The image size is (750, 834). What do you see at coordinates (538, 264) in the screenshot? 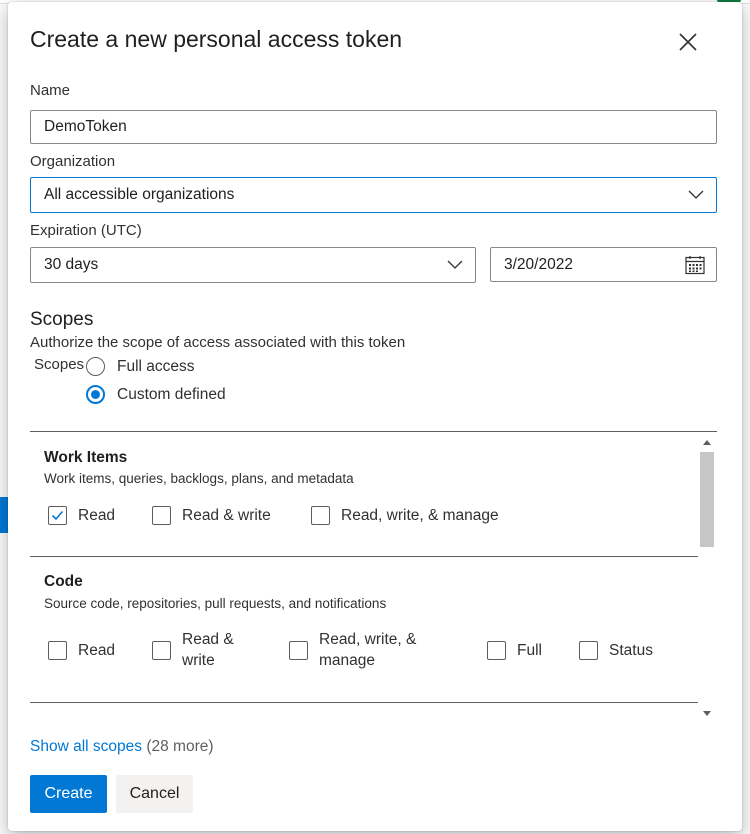
I see `expiration-date-value: 3/20/2022` at bounding box center [538, 264].